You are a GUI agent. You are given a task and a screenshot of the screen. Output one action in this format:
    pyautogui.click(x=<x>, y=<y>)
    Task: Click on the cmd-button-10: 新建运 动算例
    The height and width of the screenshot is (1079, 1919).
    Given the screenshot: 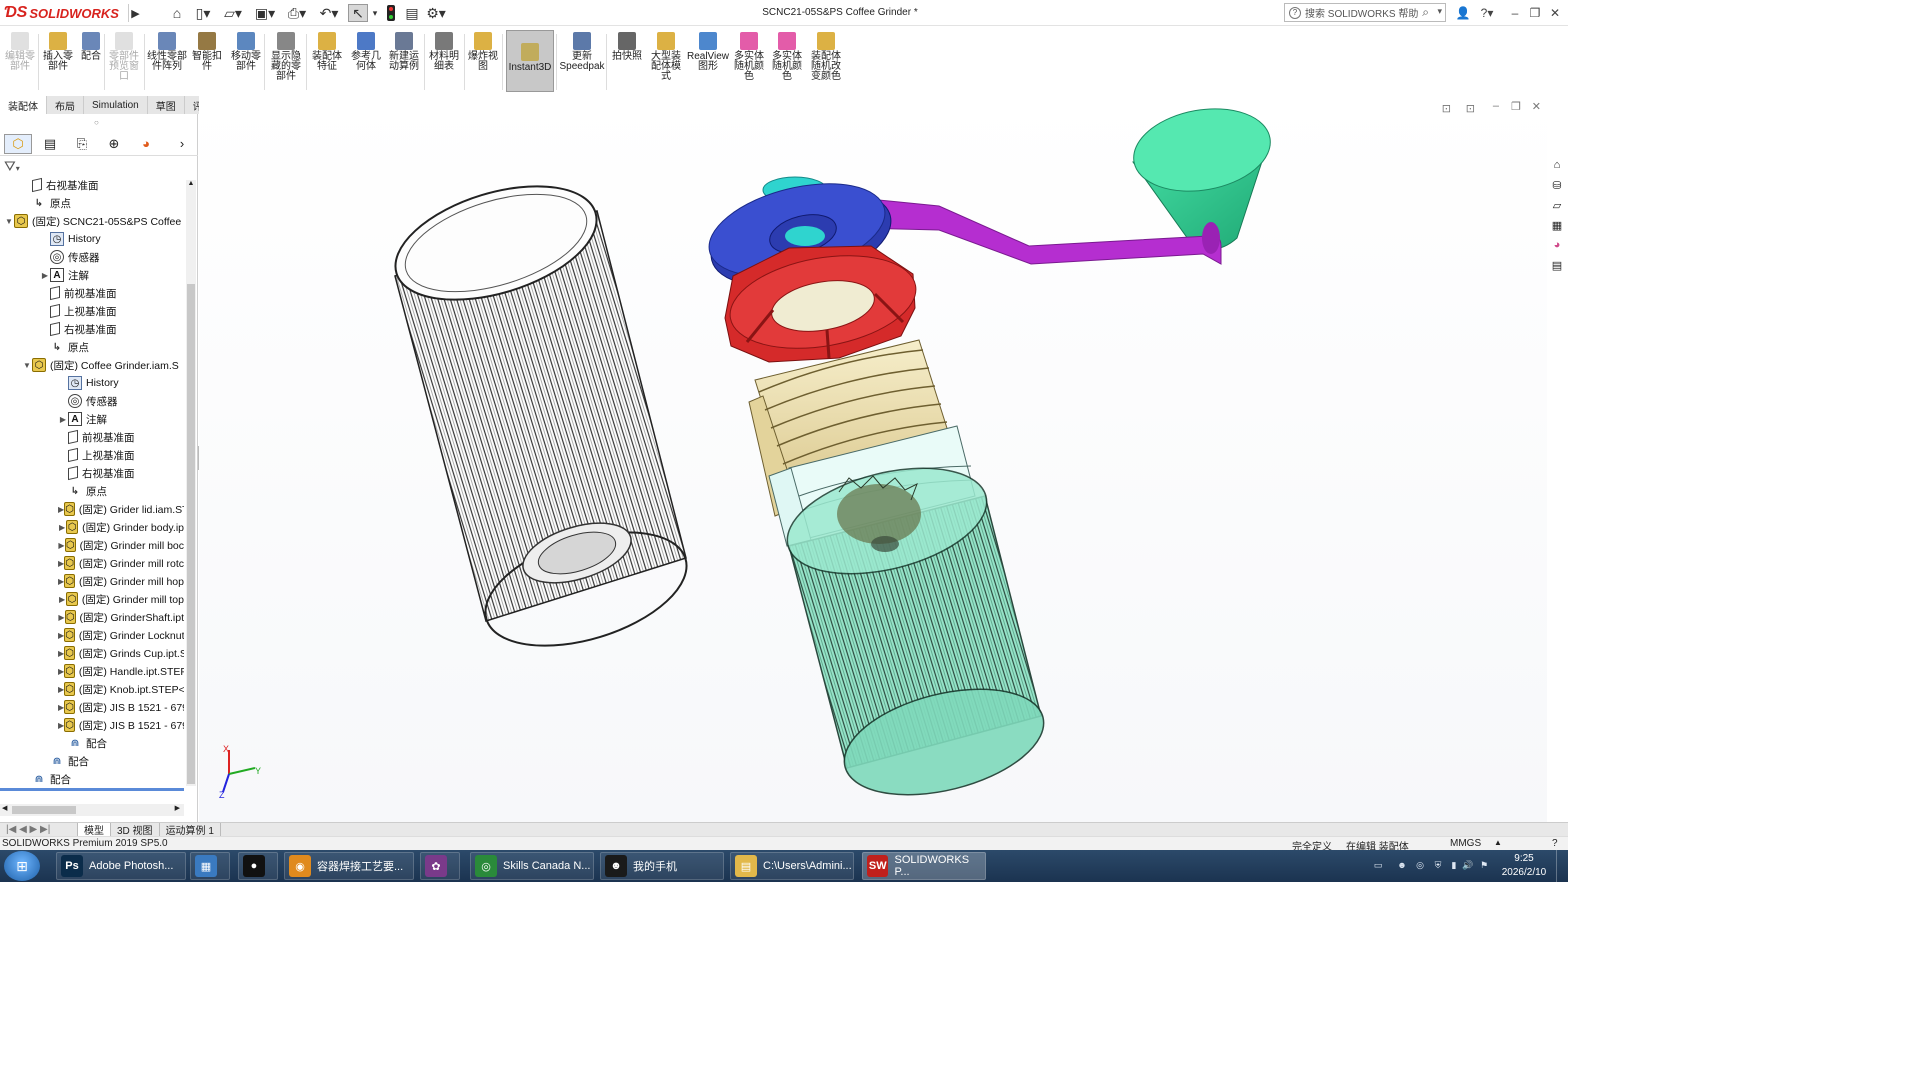 What is the action you would take?
    pyautogui.click(x=404, y=52)
    